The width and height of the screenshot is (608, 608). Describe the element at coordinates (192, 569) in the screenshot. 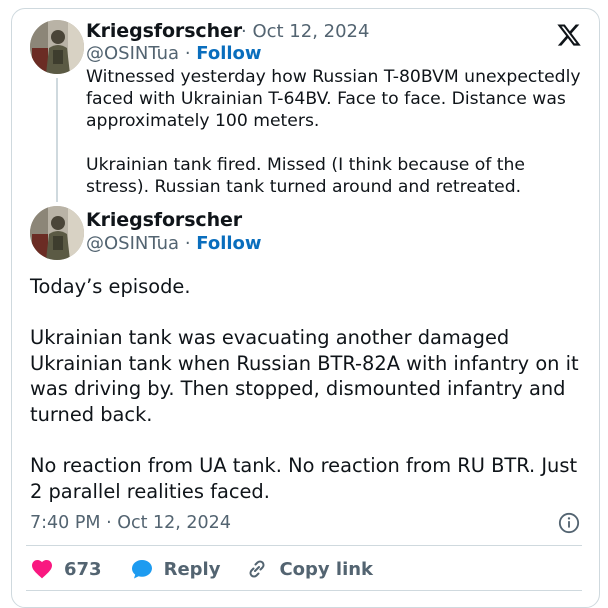

I see `reply-label: Reply` at that location.